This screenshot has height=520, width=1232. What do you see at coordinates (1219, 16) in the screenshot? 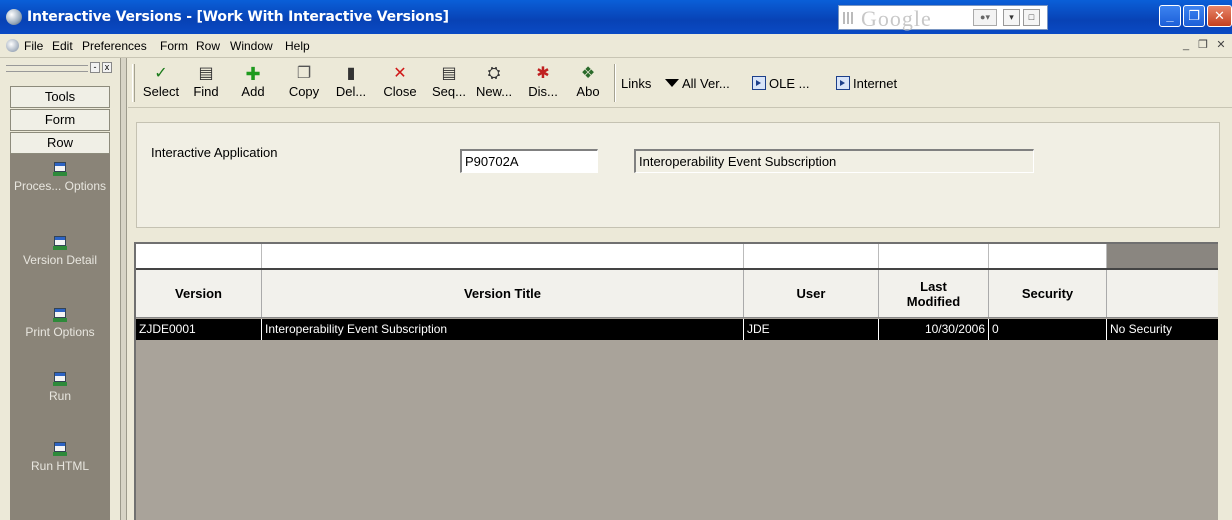
I see `close-window-button: ✕` at bounding box center [1219, 16].